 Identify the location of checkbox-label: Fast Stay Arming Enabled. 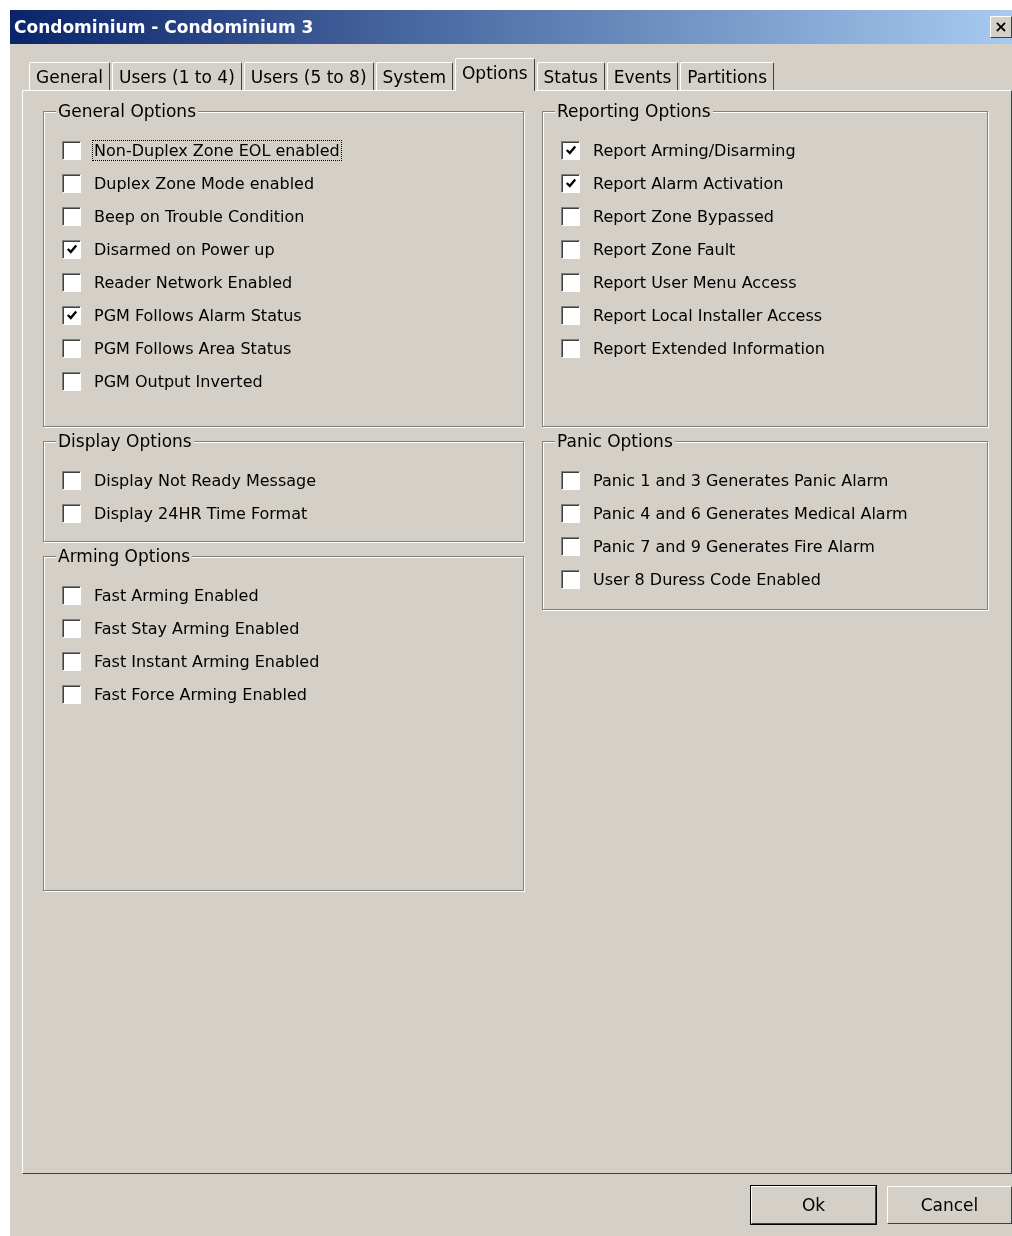
(197, 628).